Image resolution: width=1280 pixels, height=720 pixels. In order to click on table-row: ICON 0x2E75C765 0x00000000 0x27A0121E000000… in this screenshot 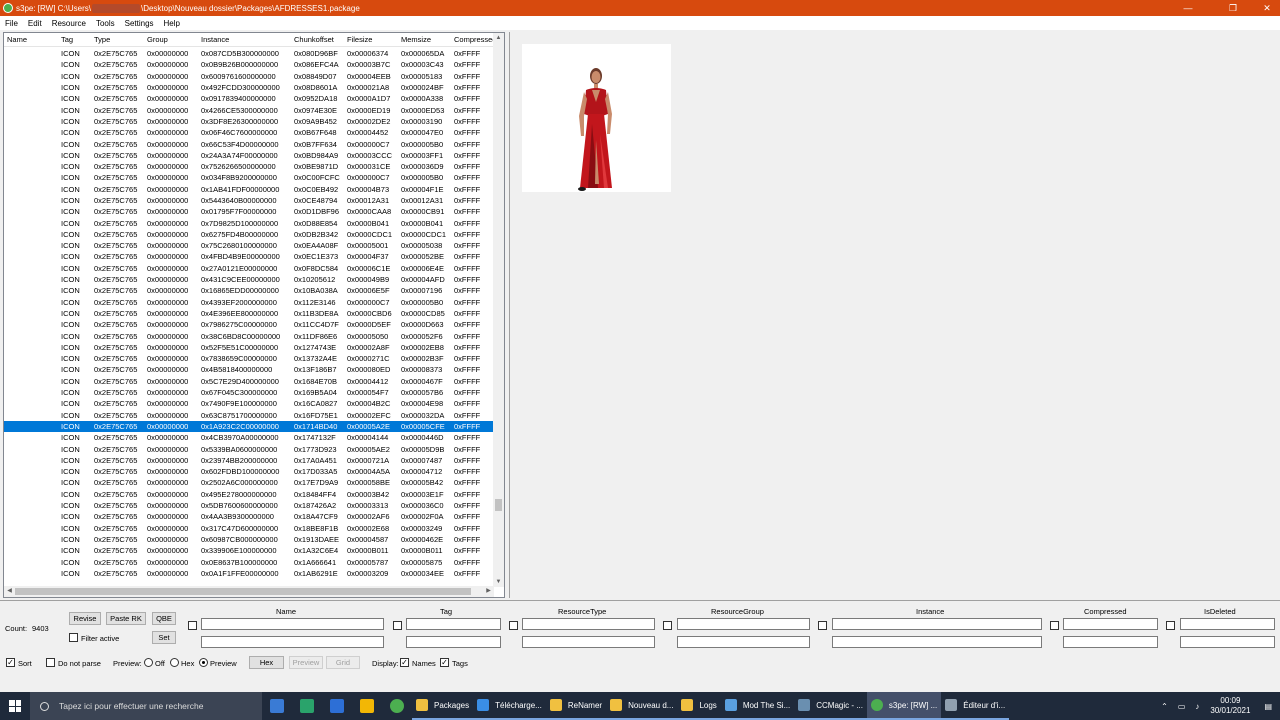, I will do `click(249, 268)`.